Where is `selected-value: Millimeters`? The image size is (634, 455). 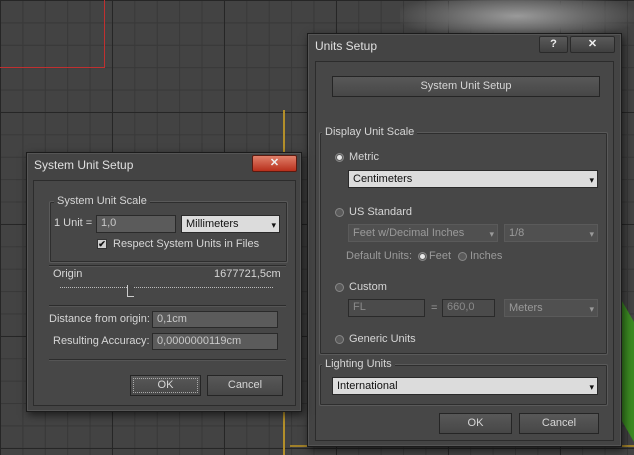
selected-value: Millimeters is located at coordinates (212, 224).